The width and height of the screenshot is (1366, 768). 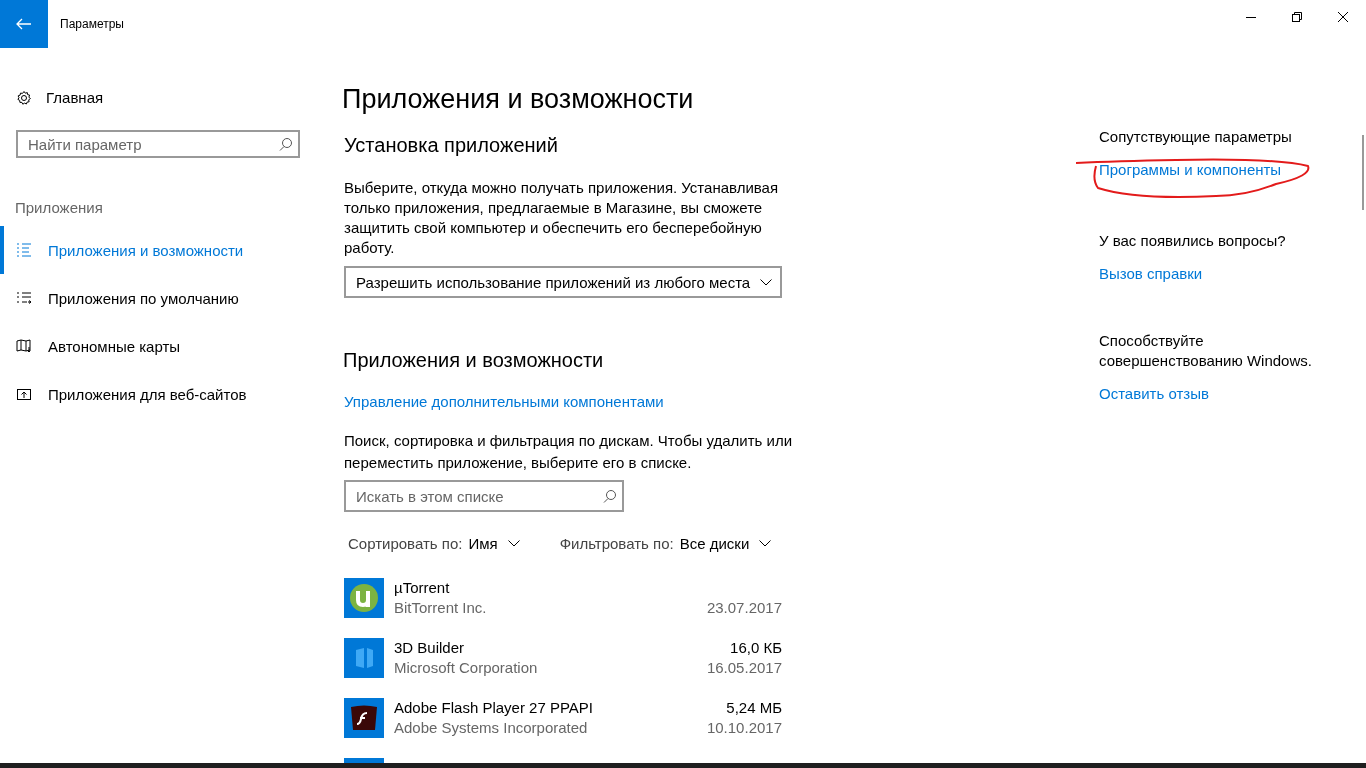 What do you see at coordinates (441, 608) in the screenshot?
I see `app-publisher: BitTorrent Inc.` at bounding box center [441, 608].